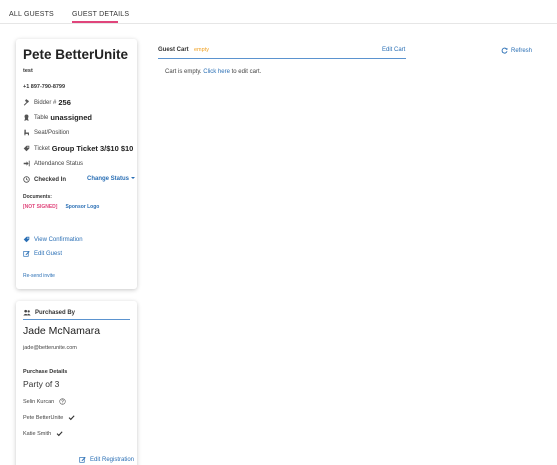  I want to click on edit-guest-label: Edit Guest, so click(48, 253).